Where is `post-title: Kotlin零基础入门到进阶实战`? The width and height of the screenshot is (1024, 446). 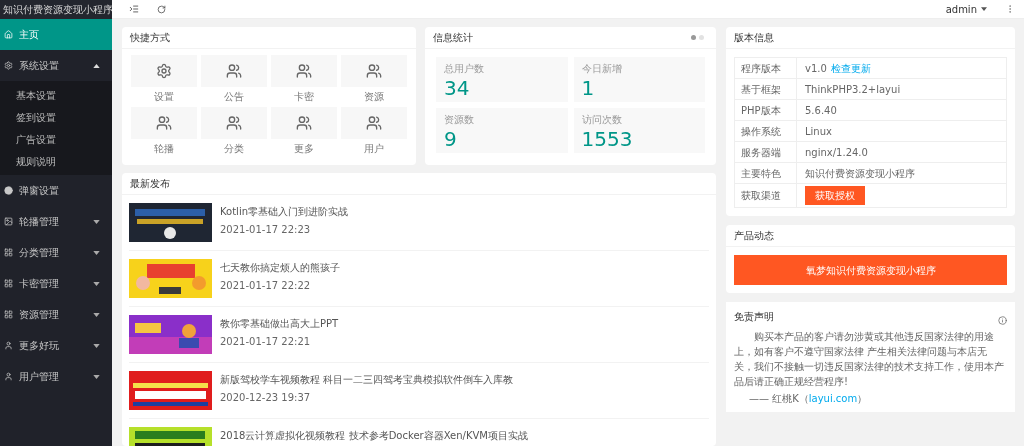 post-title: Kotlin零基础入门到进阶实战 is located at coordinates (284, 212).